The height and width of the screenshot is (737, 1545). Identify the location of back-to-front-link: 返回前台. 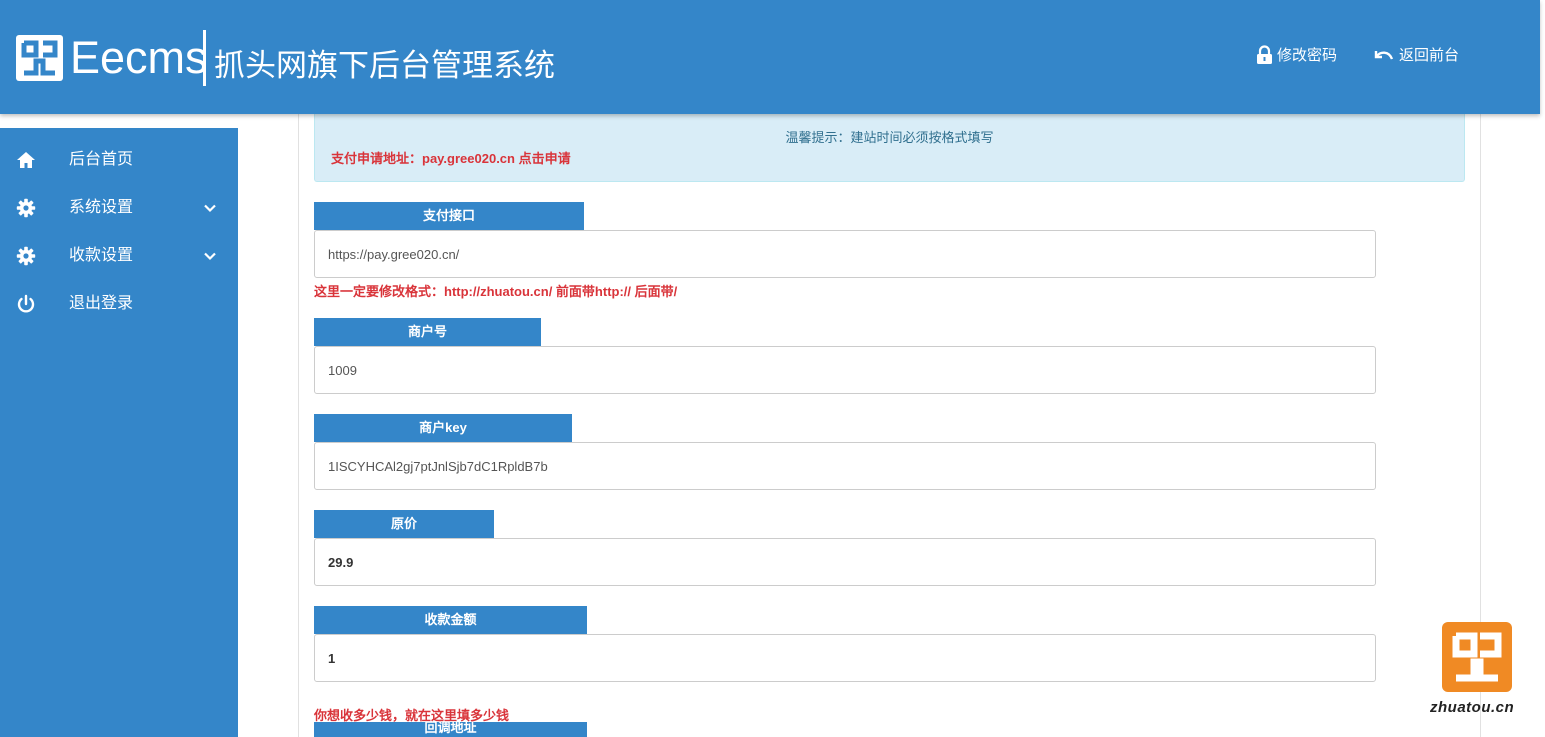
(1416, 54).